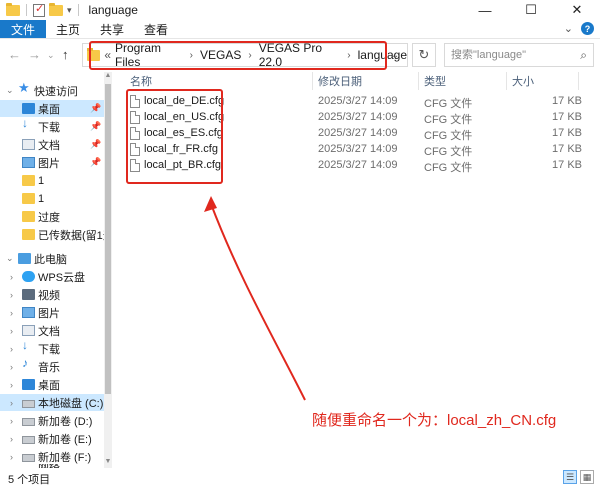 The width and height of the screenshot is (600, 486). I want to click on sidebar-item-videos: › 视频, so click(56, 294).